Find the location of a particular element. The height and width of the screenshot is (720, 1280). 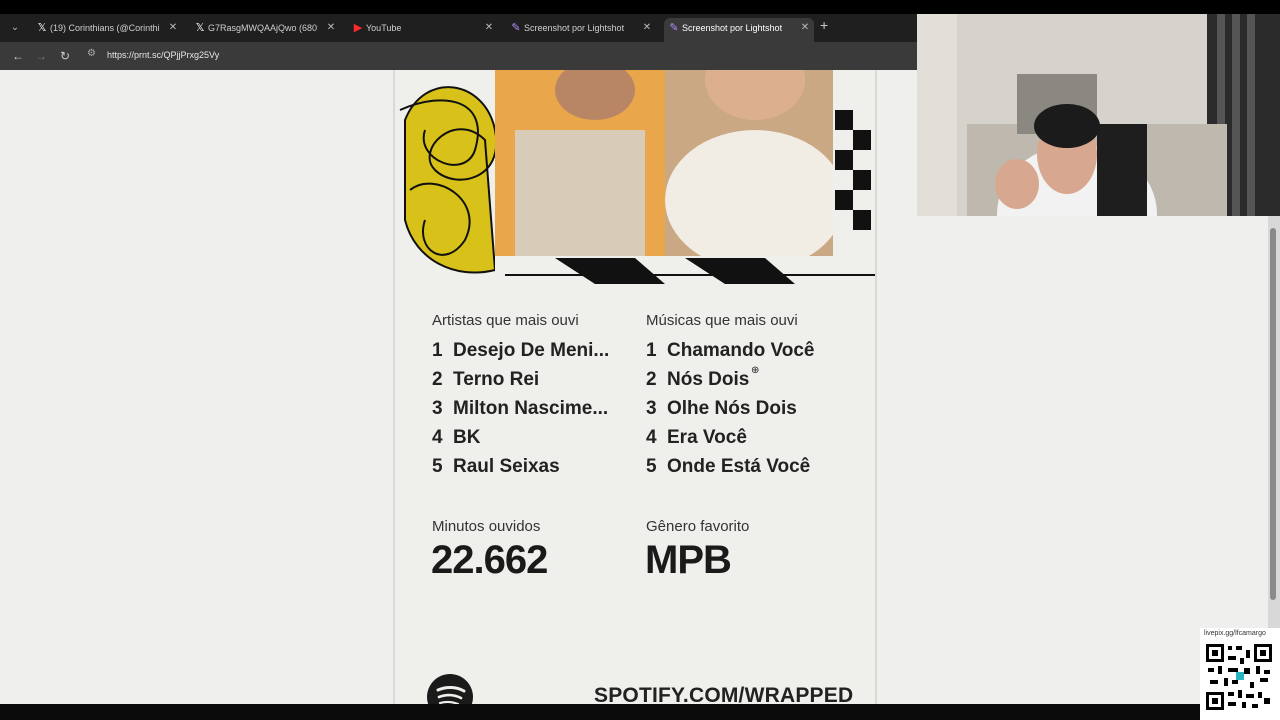

zoom-cursor-icon: ⊕ is located at coordinates (755, 370).